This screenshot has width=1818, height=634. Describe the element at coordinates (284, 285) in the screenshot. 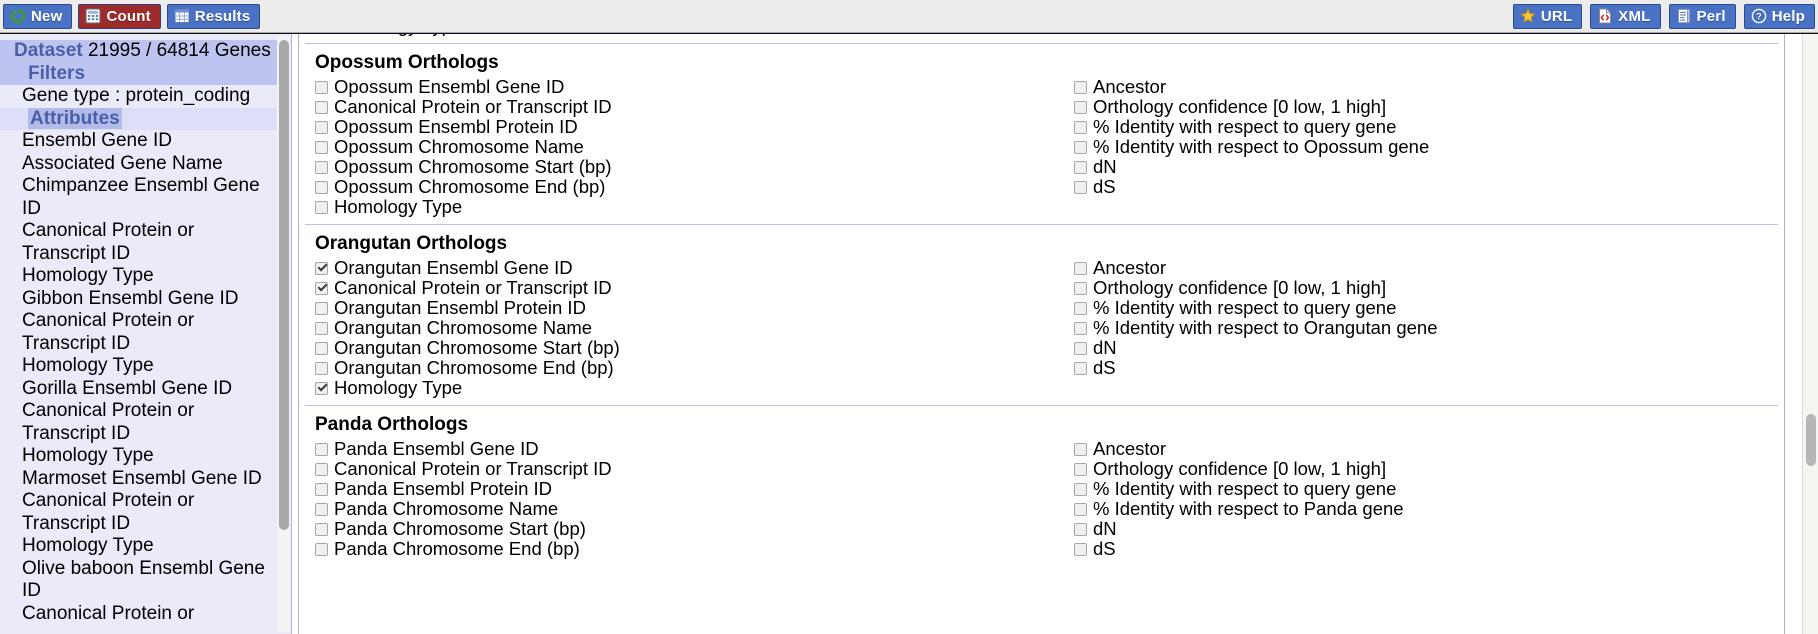

I see `sidebar-scrollbar-thumb` at that location.